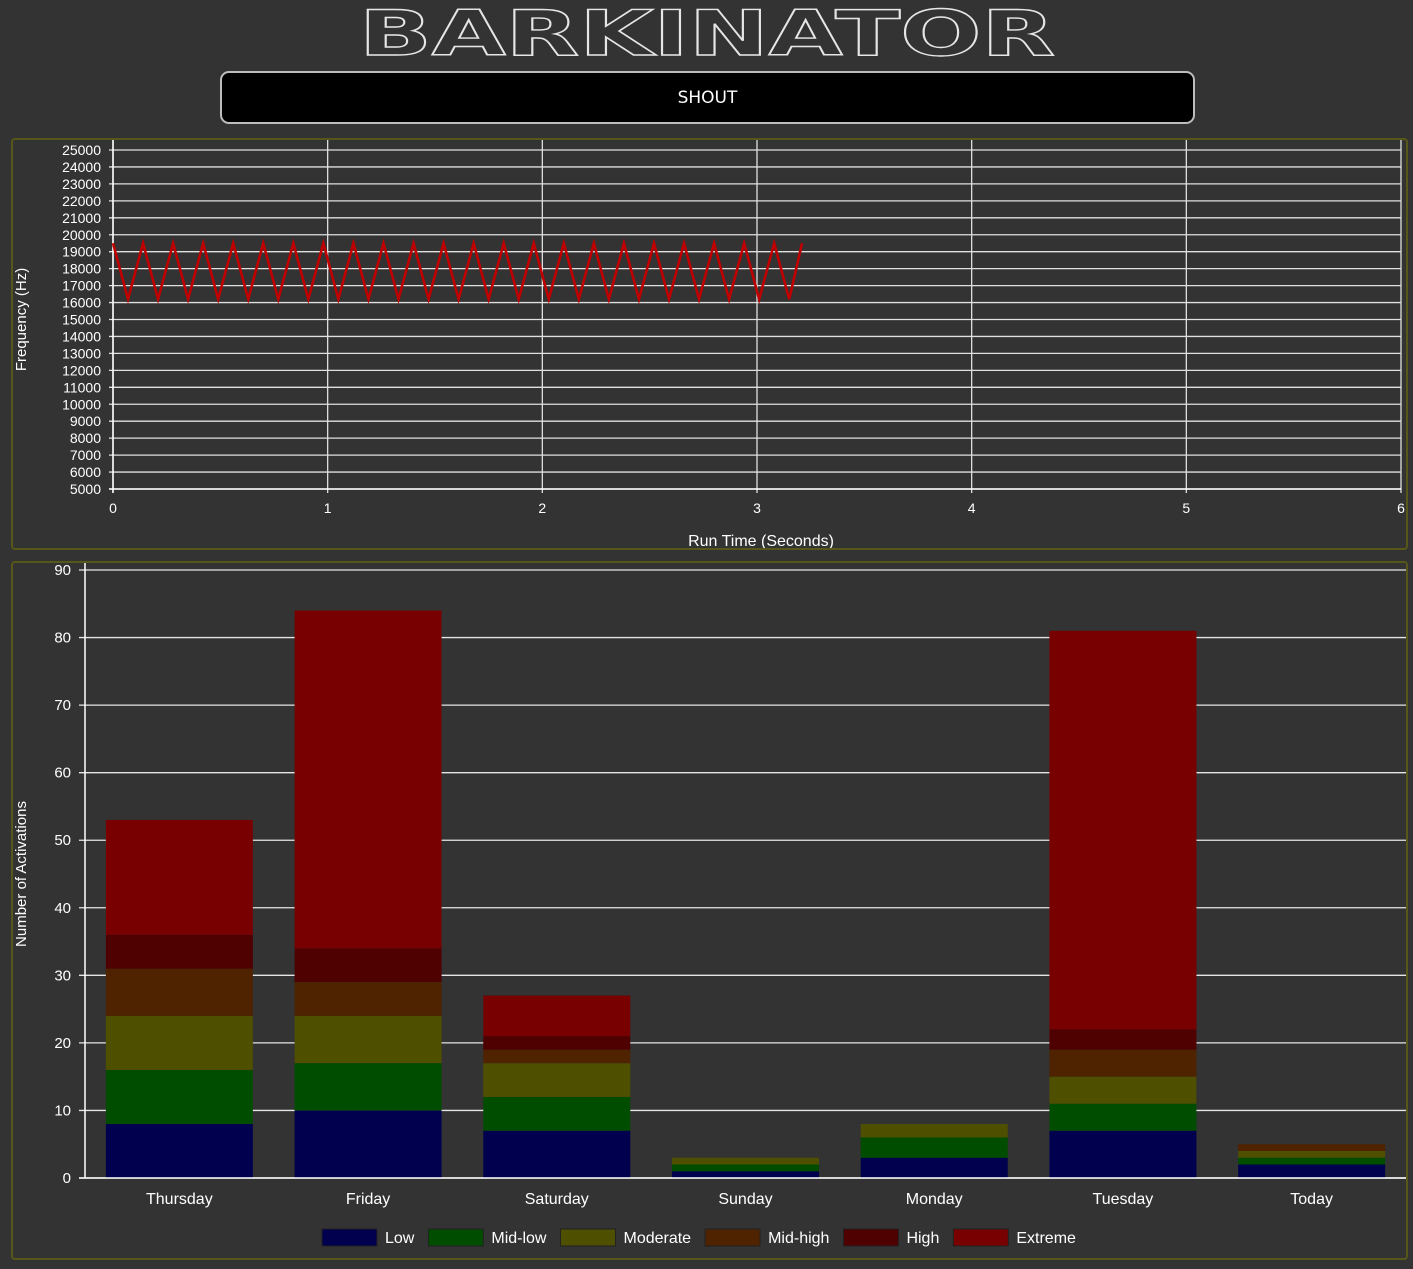 Image resolution: width=1413 pixels, height=1269 pixels. I want to click on freq-y-tick-label: 19000, so click(81, 252).